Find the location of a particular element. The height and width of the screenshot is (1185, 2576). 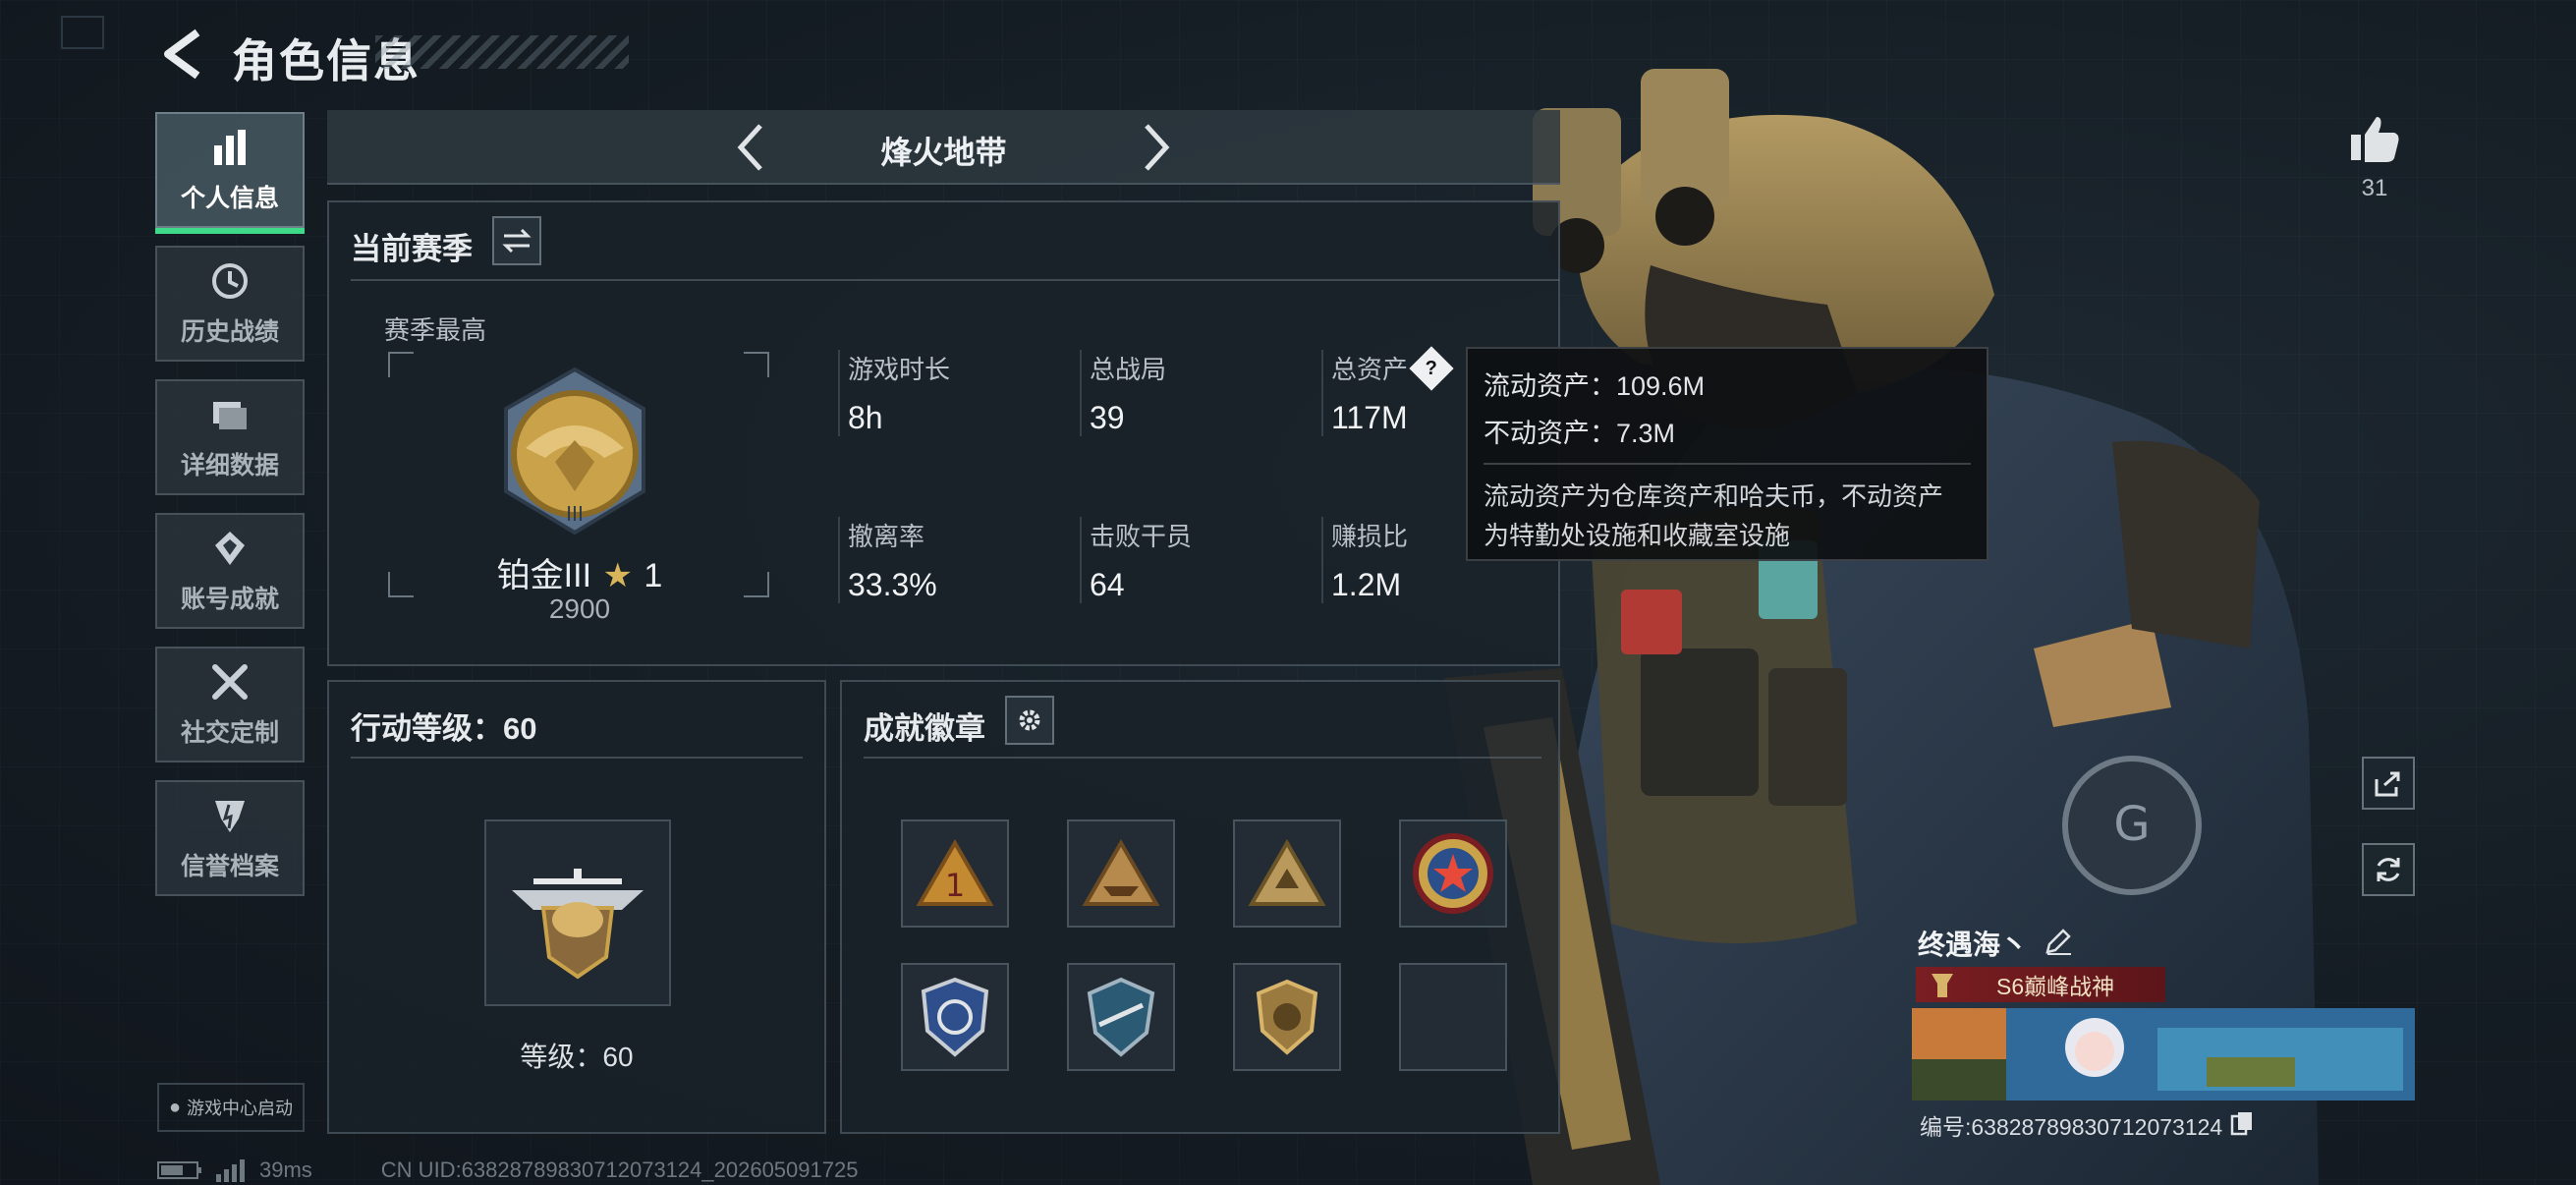

tooltip-description-1: 流动资产为仓库资产和哈夫币，不动资产 is located at coordinates (1714, 496).